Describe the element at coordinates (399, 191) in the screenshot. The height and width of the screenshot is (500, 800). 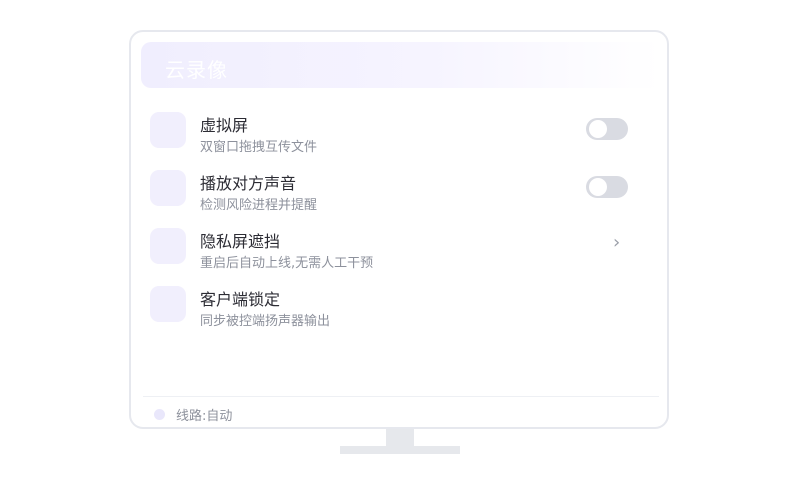
I see `list-item-play-remote-audio: 播放对方声音 检测风险进程并提醒` at that location.